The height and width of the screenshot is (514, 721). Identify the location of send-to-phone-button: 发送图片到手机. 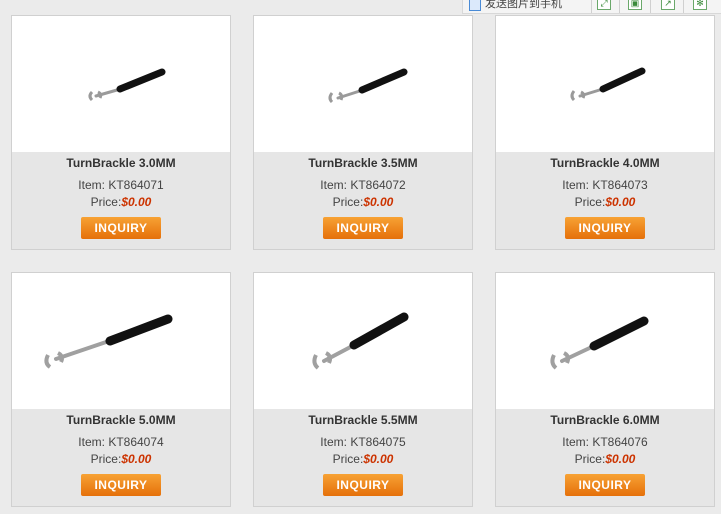
(515, 6).